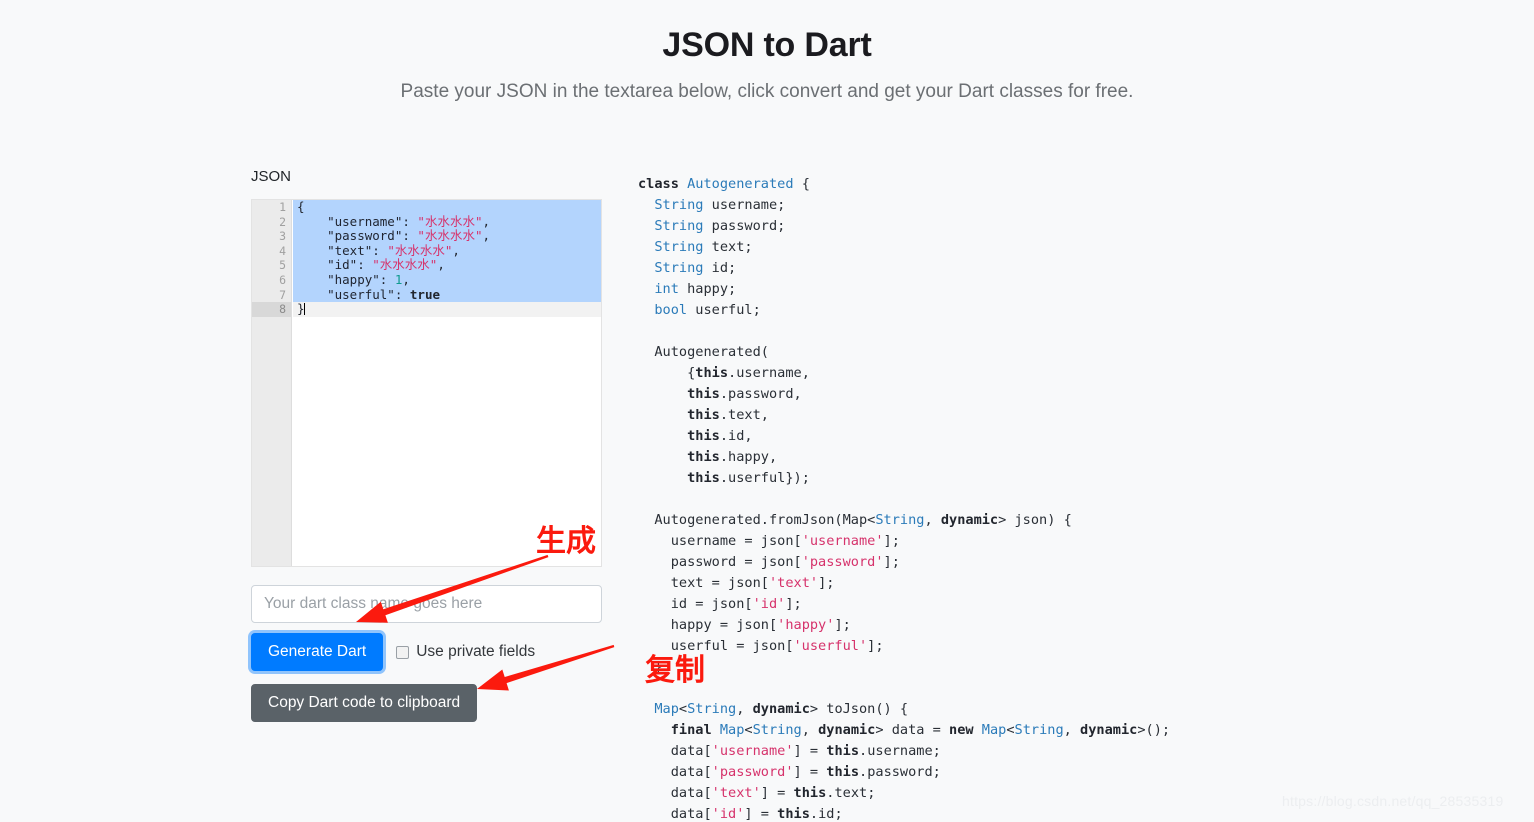 The height and width of the screenshot is (822, 1534). I want to click on dart-token: .id;, so click(826, 814).